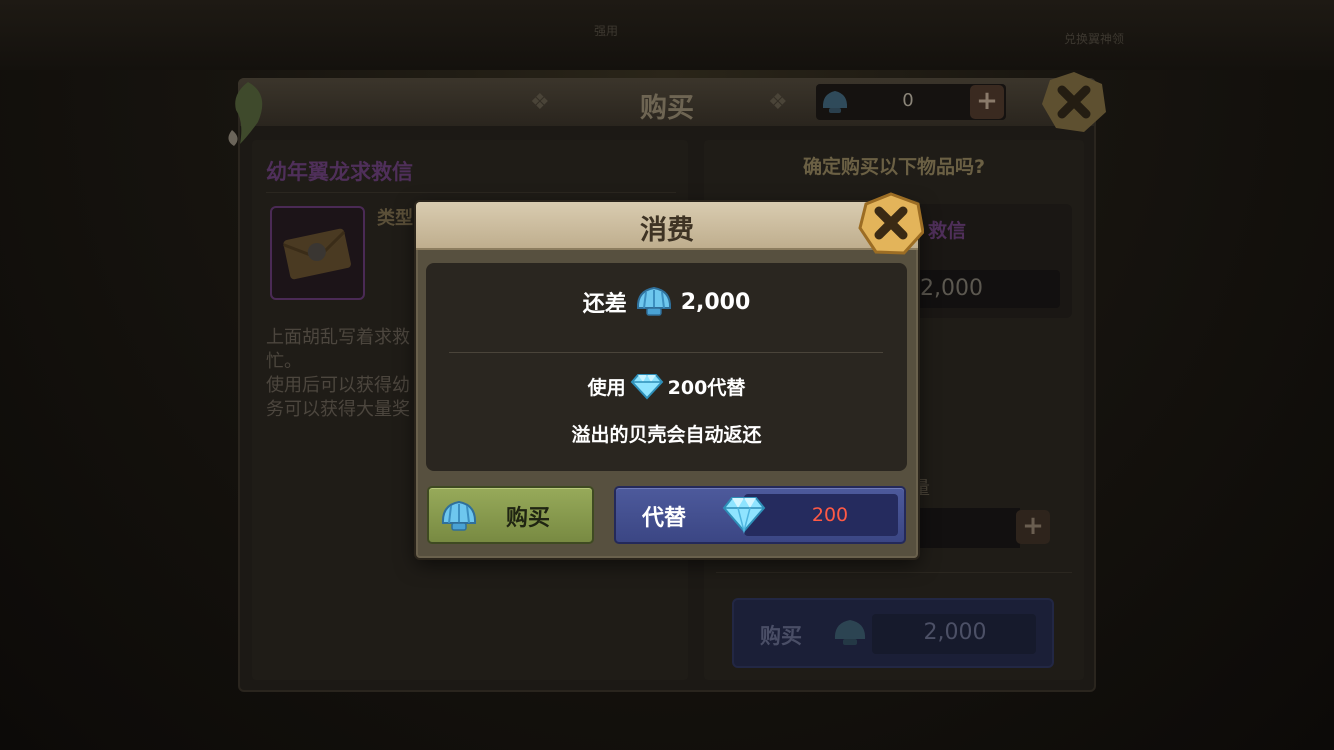 The height and width of the screenshot is (750, 1334). Describe the element at coordinates (606, 387) in the screenshot. I see `use-label: 使用` at that location.